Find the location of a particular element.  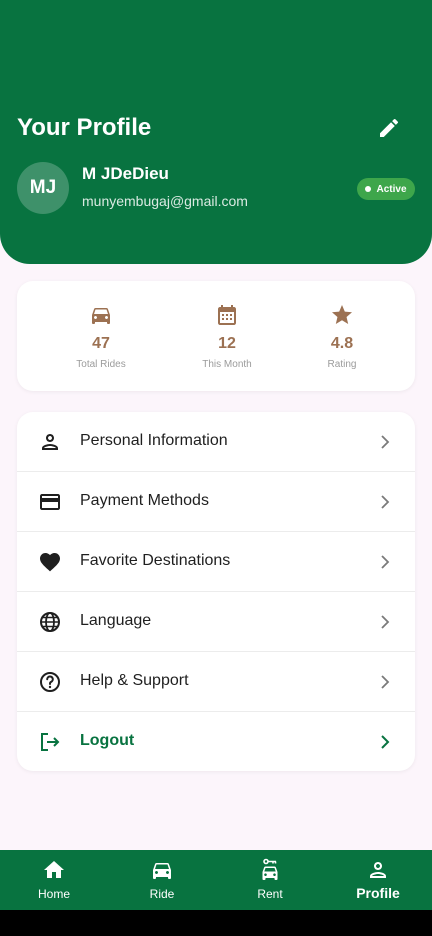

user-email: munyembugaj@gmail.com is located at coordinates (165, 201).